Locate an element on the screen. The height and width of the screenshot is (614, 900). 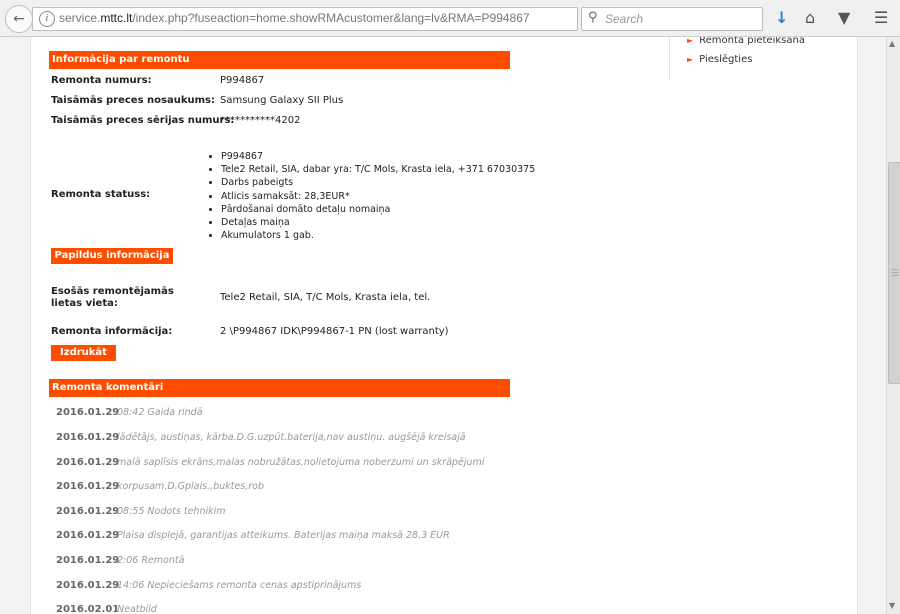
status-label: Remonta statuss: is located at coordinates (101, 194).